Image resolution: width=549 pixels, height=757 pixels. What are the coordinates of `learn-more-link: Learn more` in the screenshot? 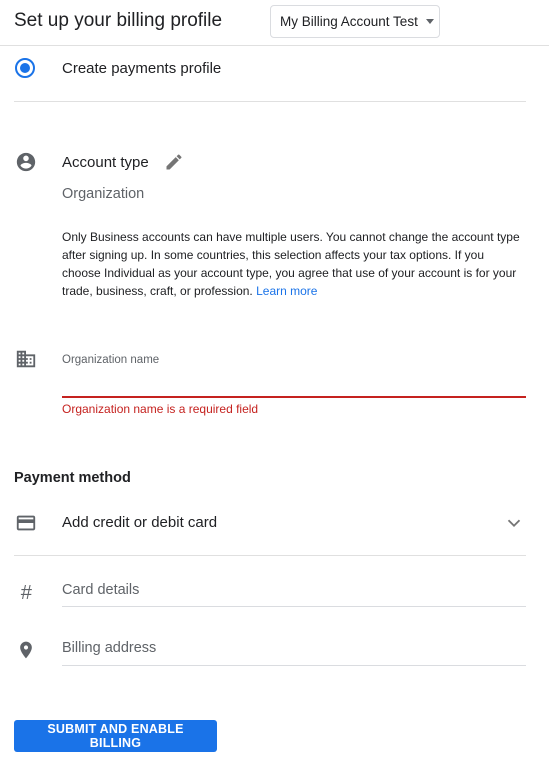 It's located at (286, 291).